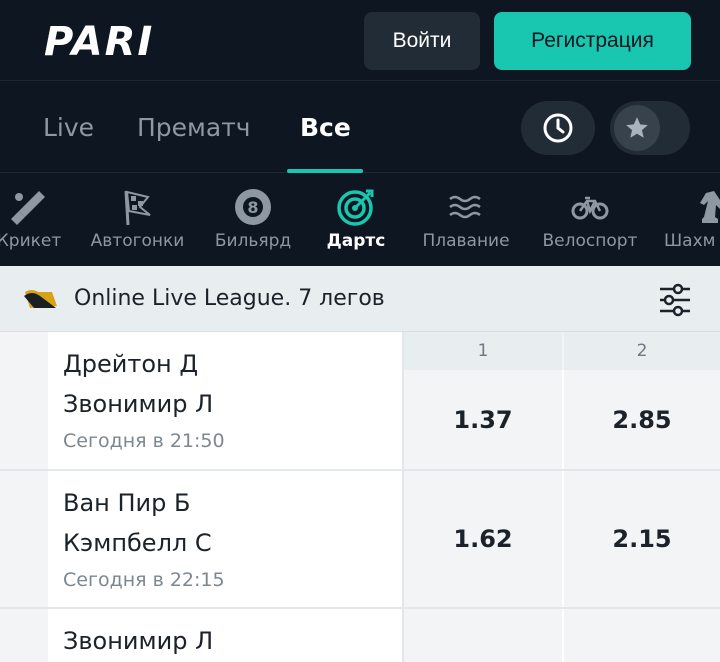 Image resolution: width=720 pixels, height=662 pixels. Describe the element at coordinates (675, 300) in the screenshot. I see `filter-settings-icon` at that location.